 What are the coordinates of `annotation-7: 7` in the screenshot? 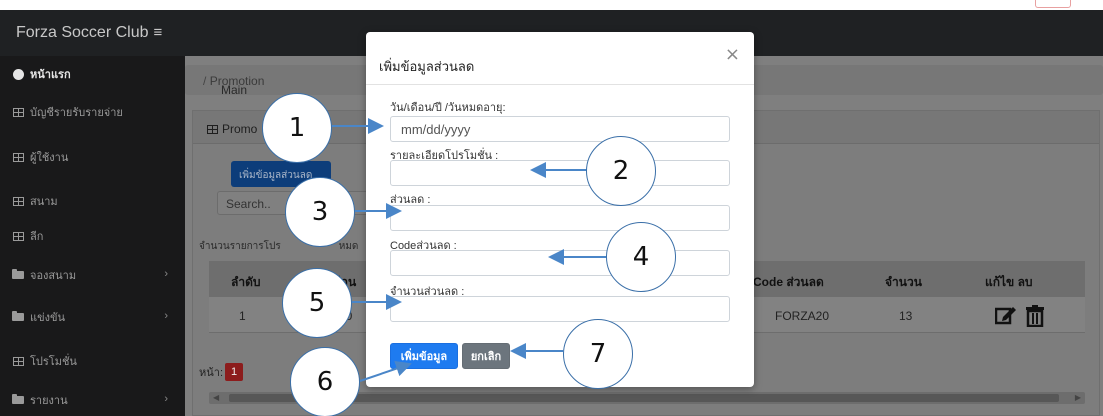 It's located at (598, 354).